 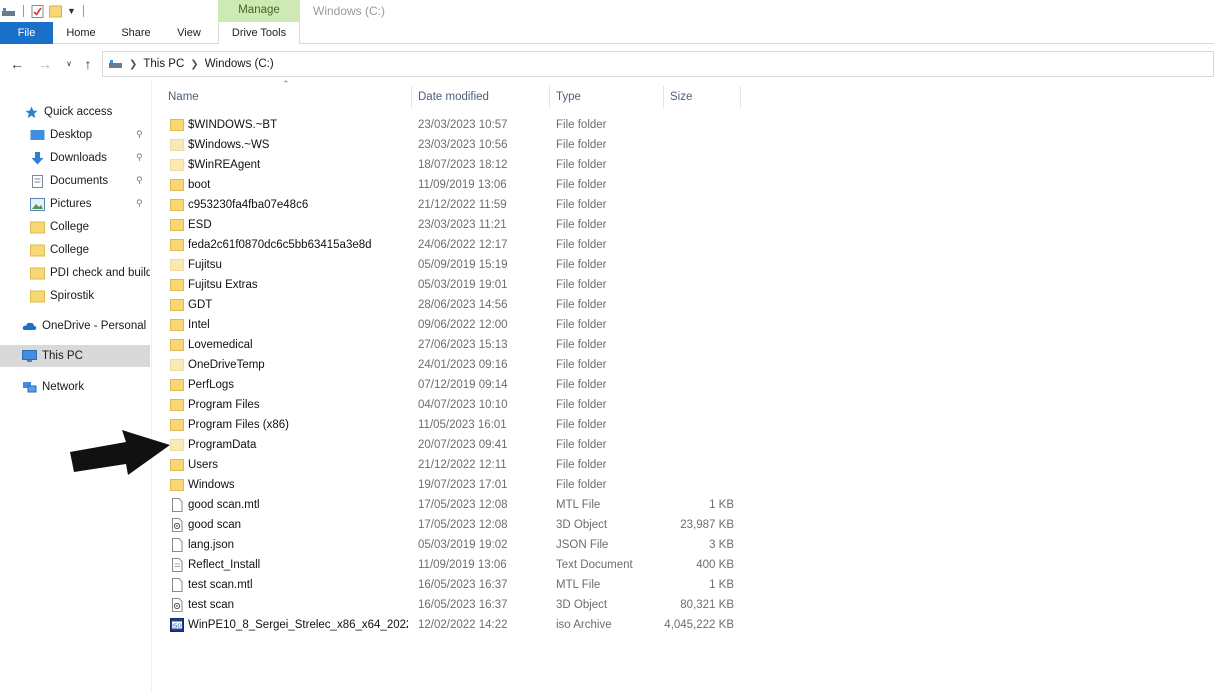 What do you see at coordinates (222, 445) in the screenshot?
I see `file-name: ProgramData` at bounding box center [222, 445].